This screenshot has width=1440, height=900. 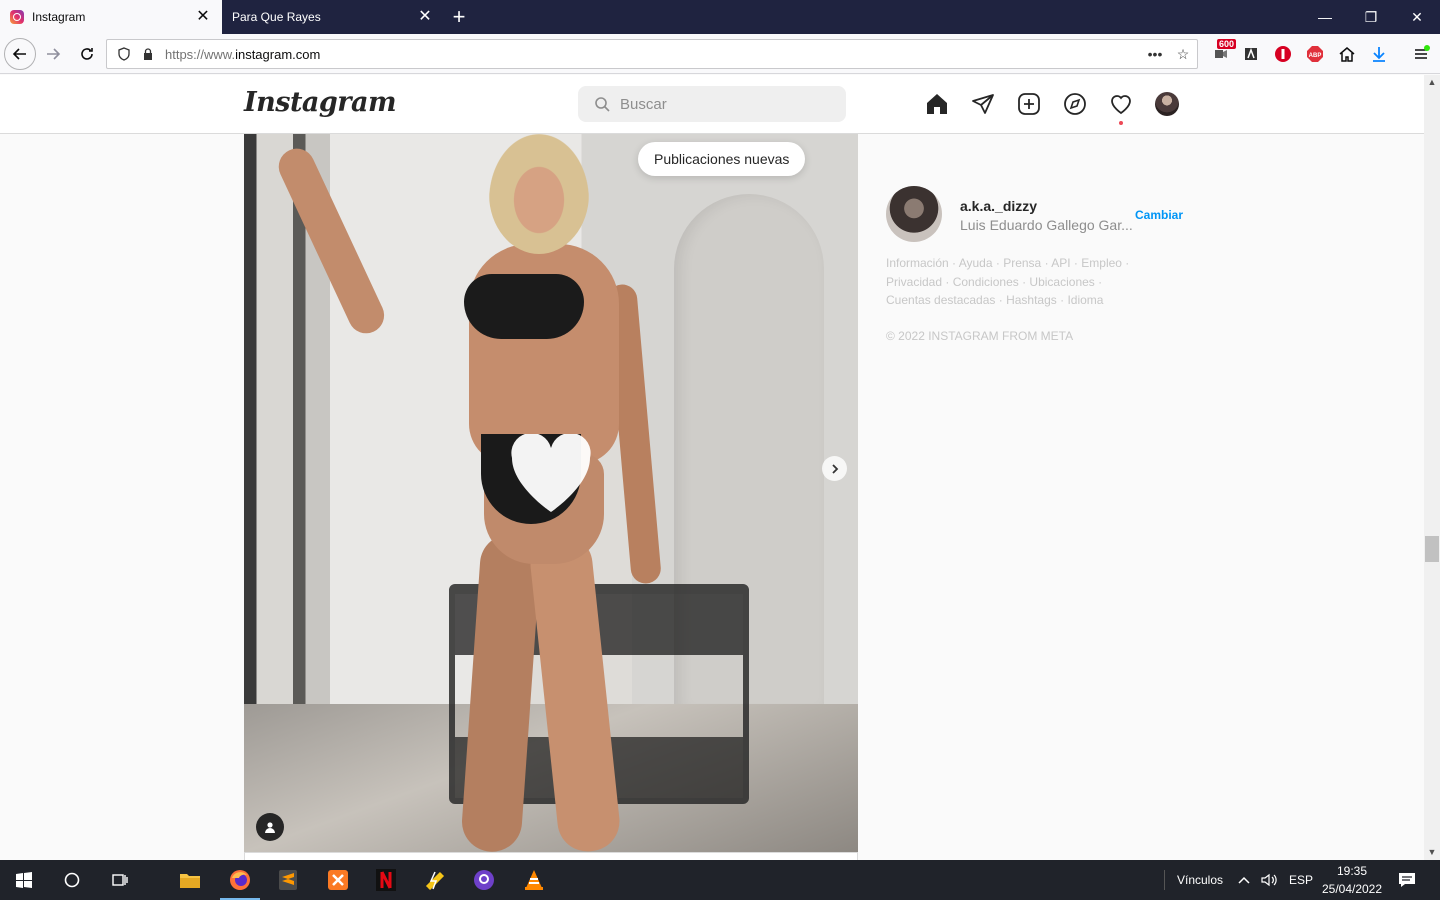 What do you see at coordinates (722, 159) in the screenshot?
I see `new-posts-button: Publicaciones nuevas` at bounding box center [722, 159].